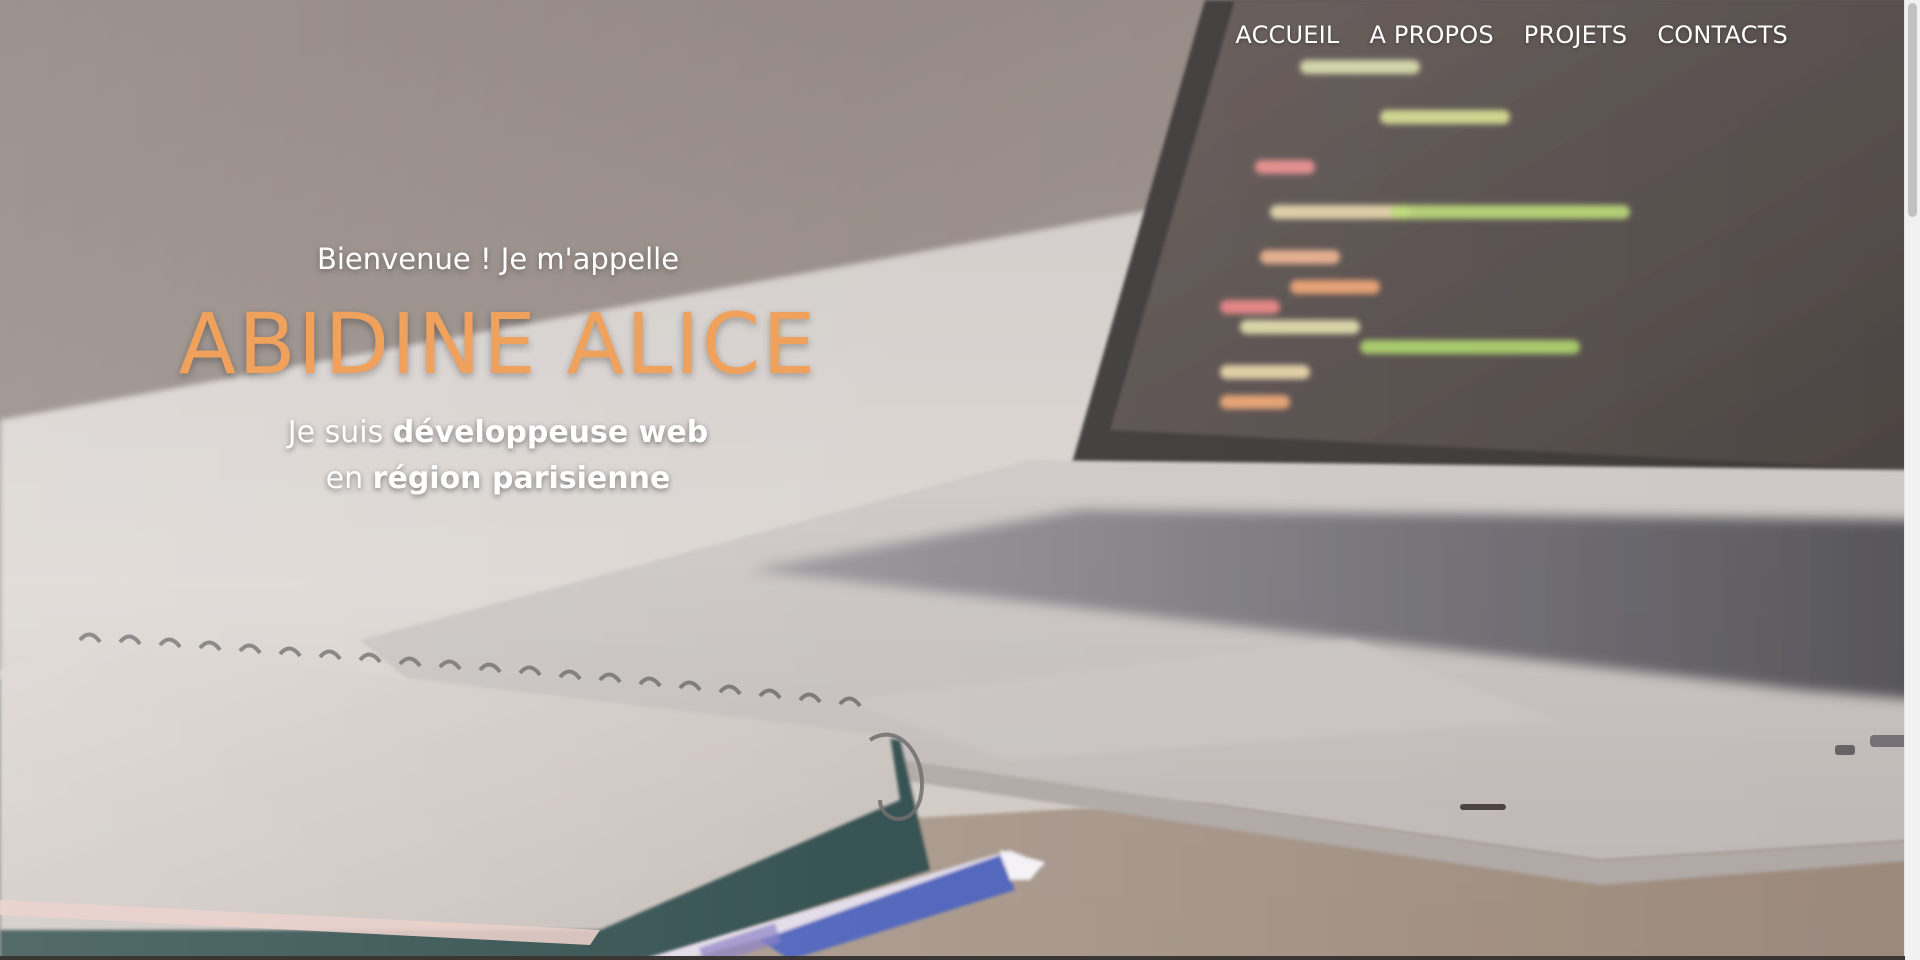  Describe the element at coordinates (1287, 35) in the screenshot. I see `nav-item-accueil: ACCUEIL` at that location.